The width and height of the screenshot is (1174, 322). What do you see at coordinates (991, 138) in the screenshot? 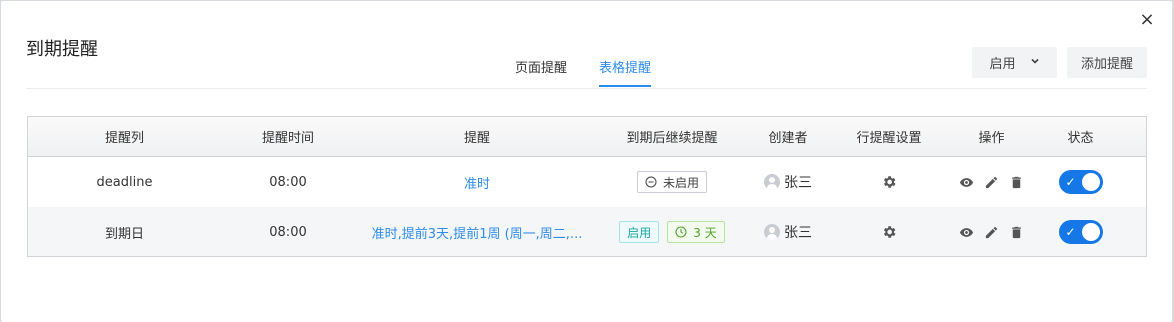
I see `header-cell: 操作` at bounding box center [991, 138].